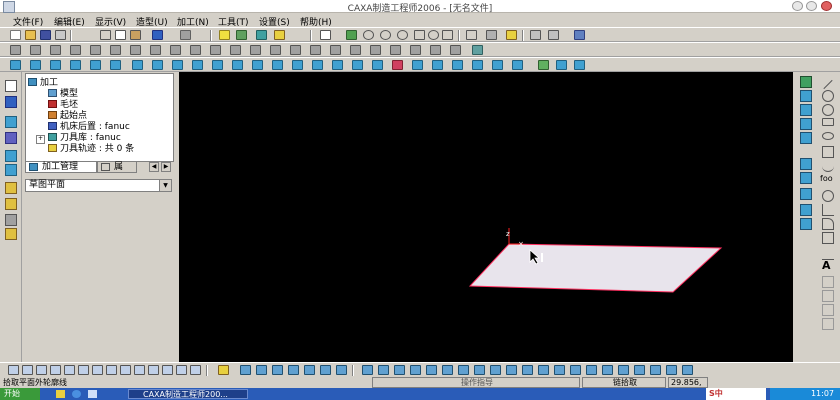 The height and width of the screenshot is (400, 840). What do you see at coordinates (828, 180) in the screenshot?
I see `formula-curve-icon: foo` at bounding box center [828, 180].